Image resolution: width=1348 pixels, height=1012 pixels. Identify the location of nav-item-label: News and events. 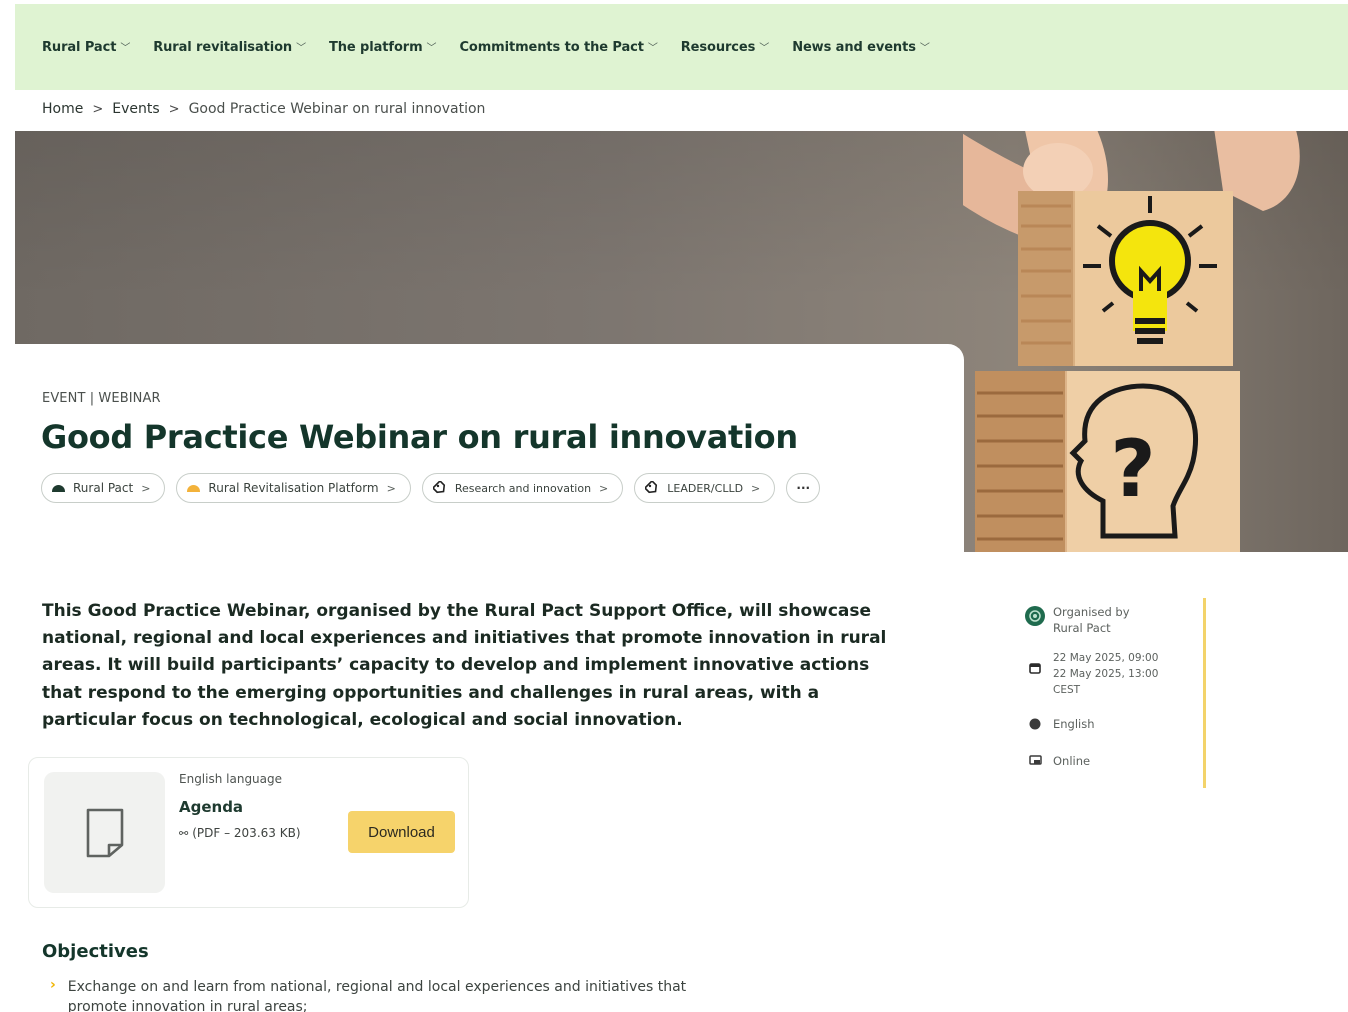
(854, 47).